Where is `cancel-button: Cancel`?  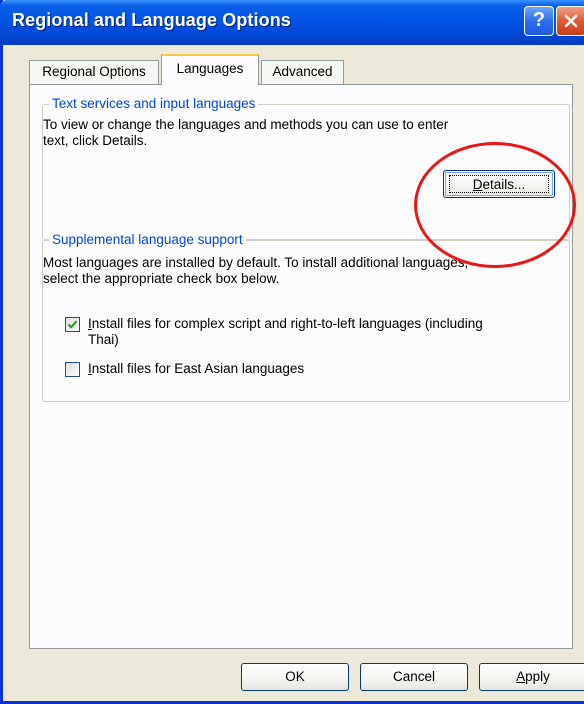
cancel-button: Cancel is located at coordinates (414, 677).